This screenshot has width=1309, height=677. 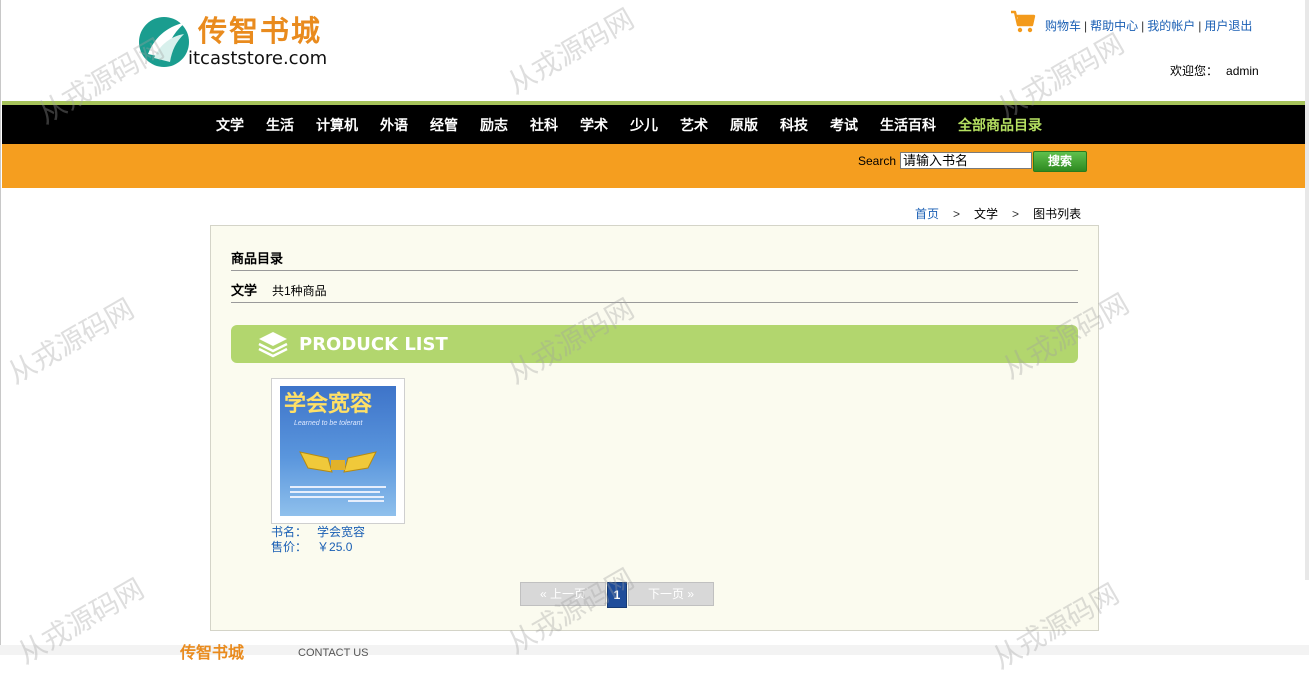 I want to click on search-bar: Search 请输入书名 搜索, so click(x=653, y=166).